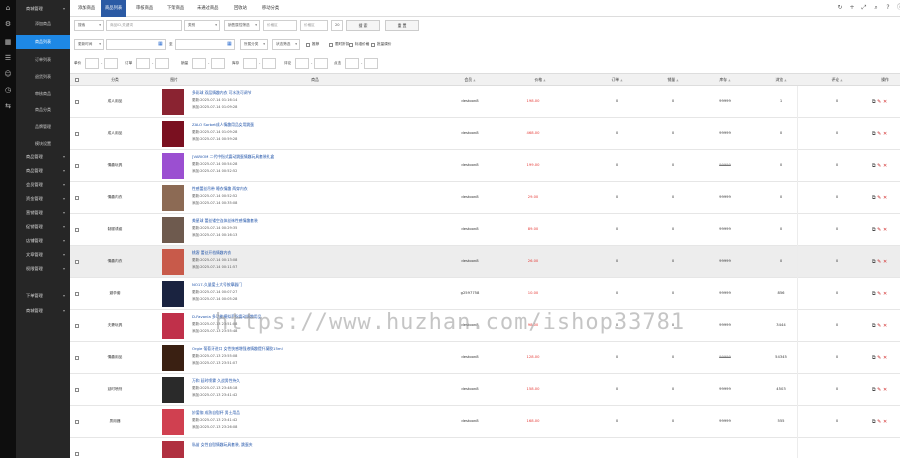 The height and width of the screenshot is (458, 900). I want to click on tab-item: 添加商品, so click(86, 8).